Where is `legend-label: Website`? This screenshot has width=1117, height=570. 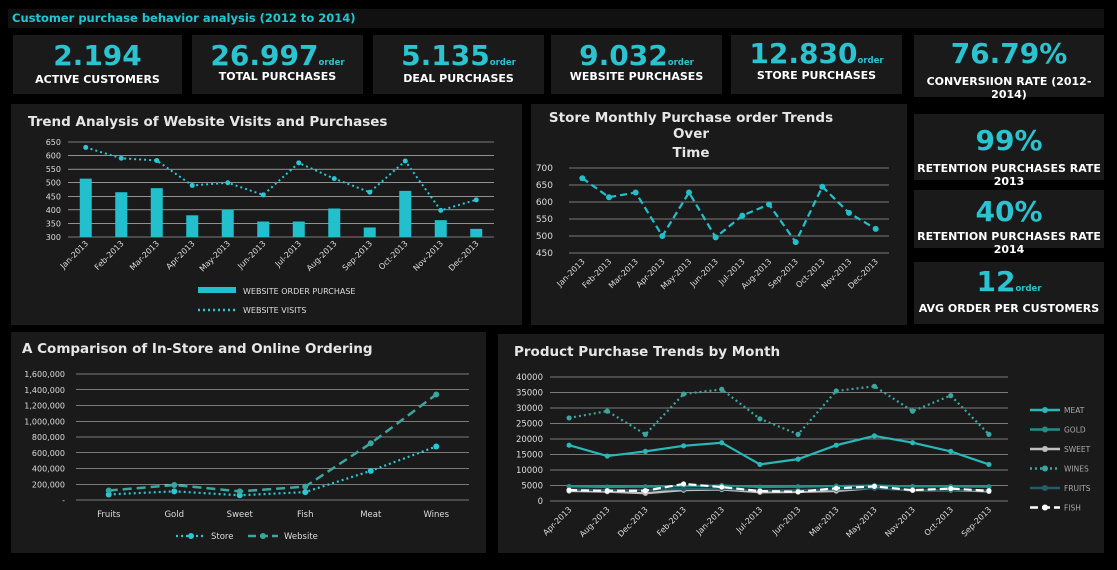 legend-label: Website is located at coordinates (301, 537).